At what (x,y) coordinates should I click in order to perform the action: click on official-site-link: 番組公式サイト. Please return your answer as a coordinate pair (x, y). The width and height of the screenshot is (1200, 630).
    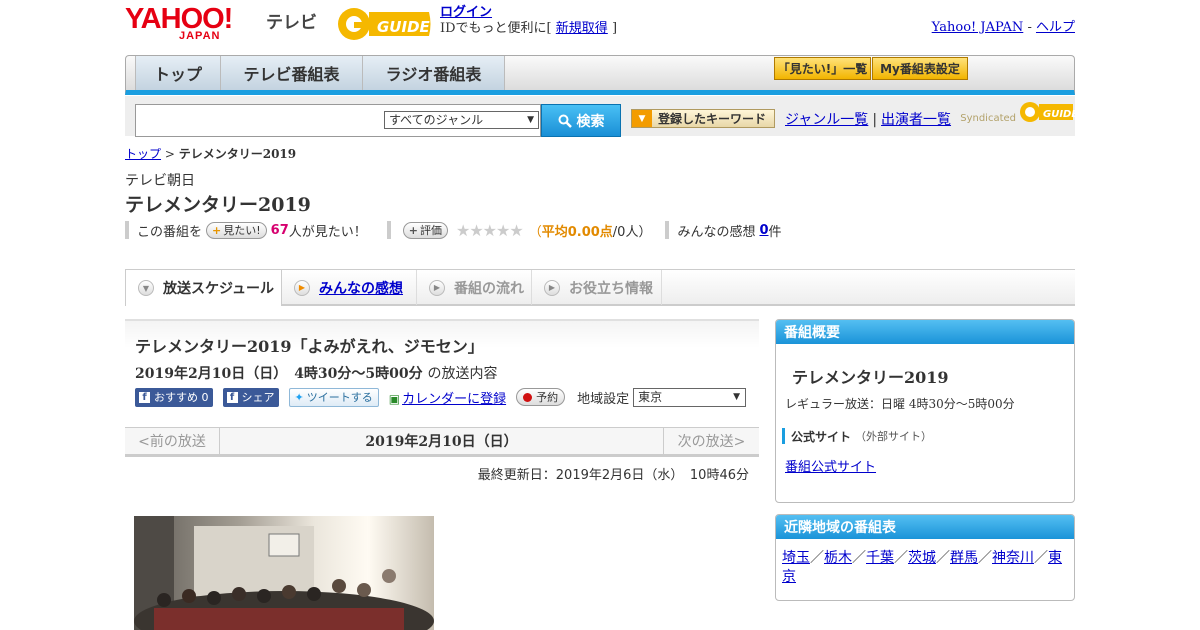
    Looking at the image, I should click on (830, 465).